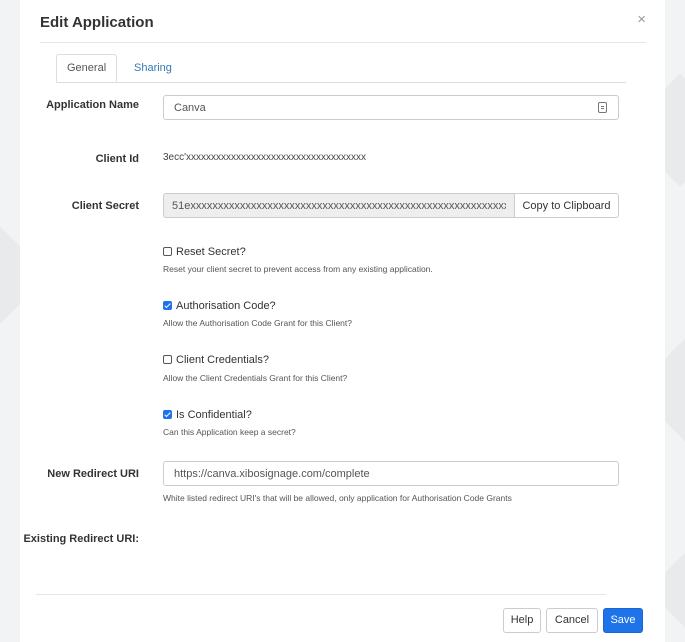  Describe the element at coordinates (623, 620) in the screenshot. I see `save-button: Save` at that location.